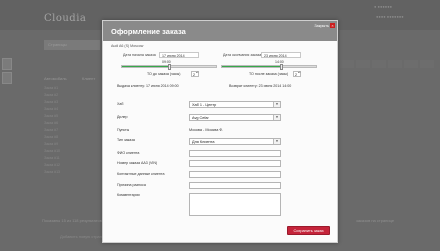 The height and width of the screenshot is (251, 440). Describe the element at coordinates (166, 62) in the screenshot. I see `start-time: 09:00` at that location.